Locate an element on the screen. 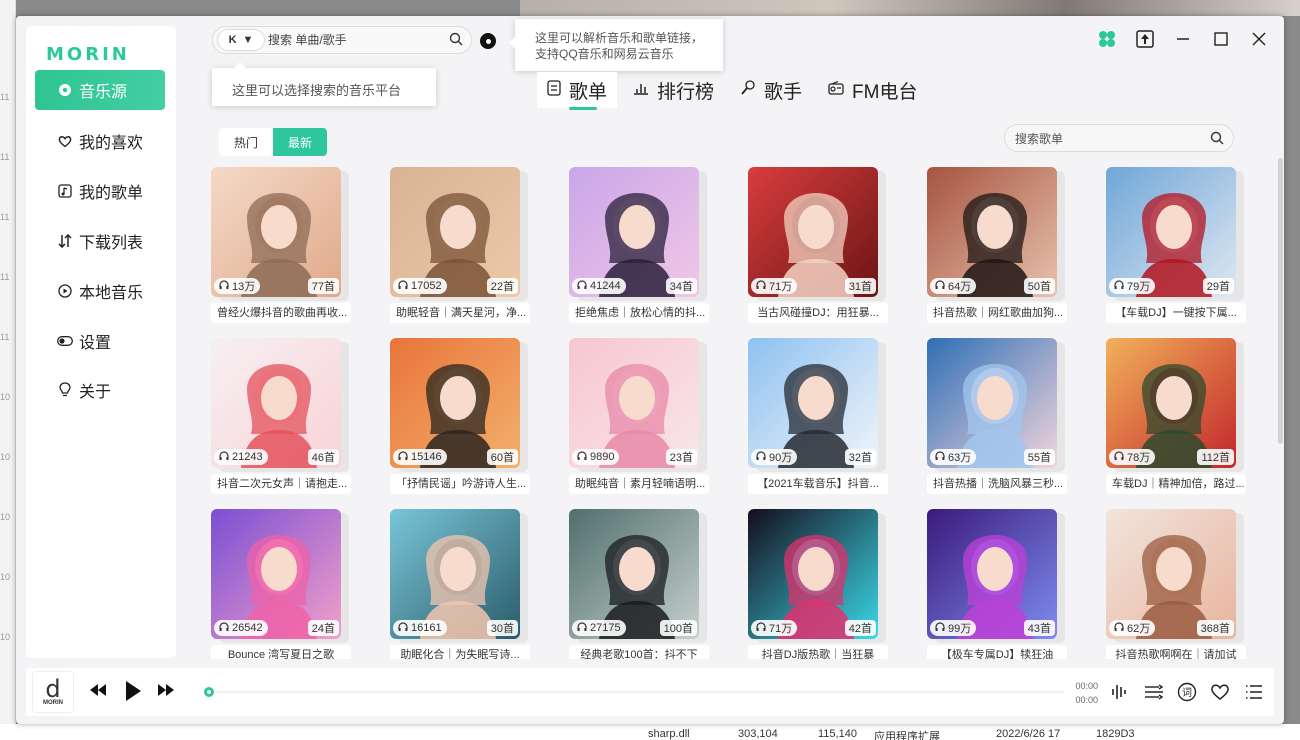 The image size is (1300, 740). sidebar-item: 音乐源 is located at coordinates (100, 90).